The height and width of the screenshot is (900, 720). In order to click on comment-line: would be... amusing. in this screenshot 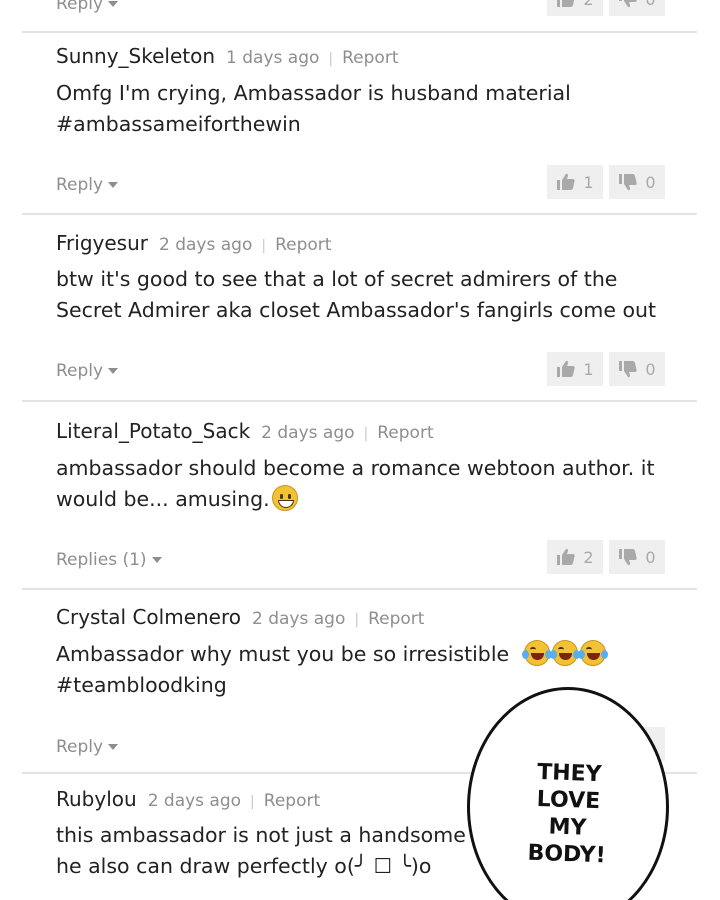, I will do `click(163, 499)`.